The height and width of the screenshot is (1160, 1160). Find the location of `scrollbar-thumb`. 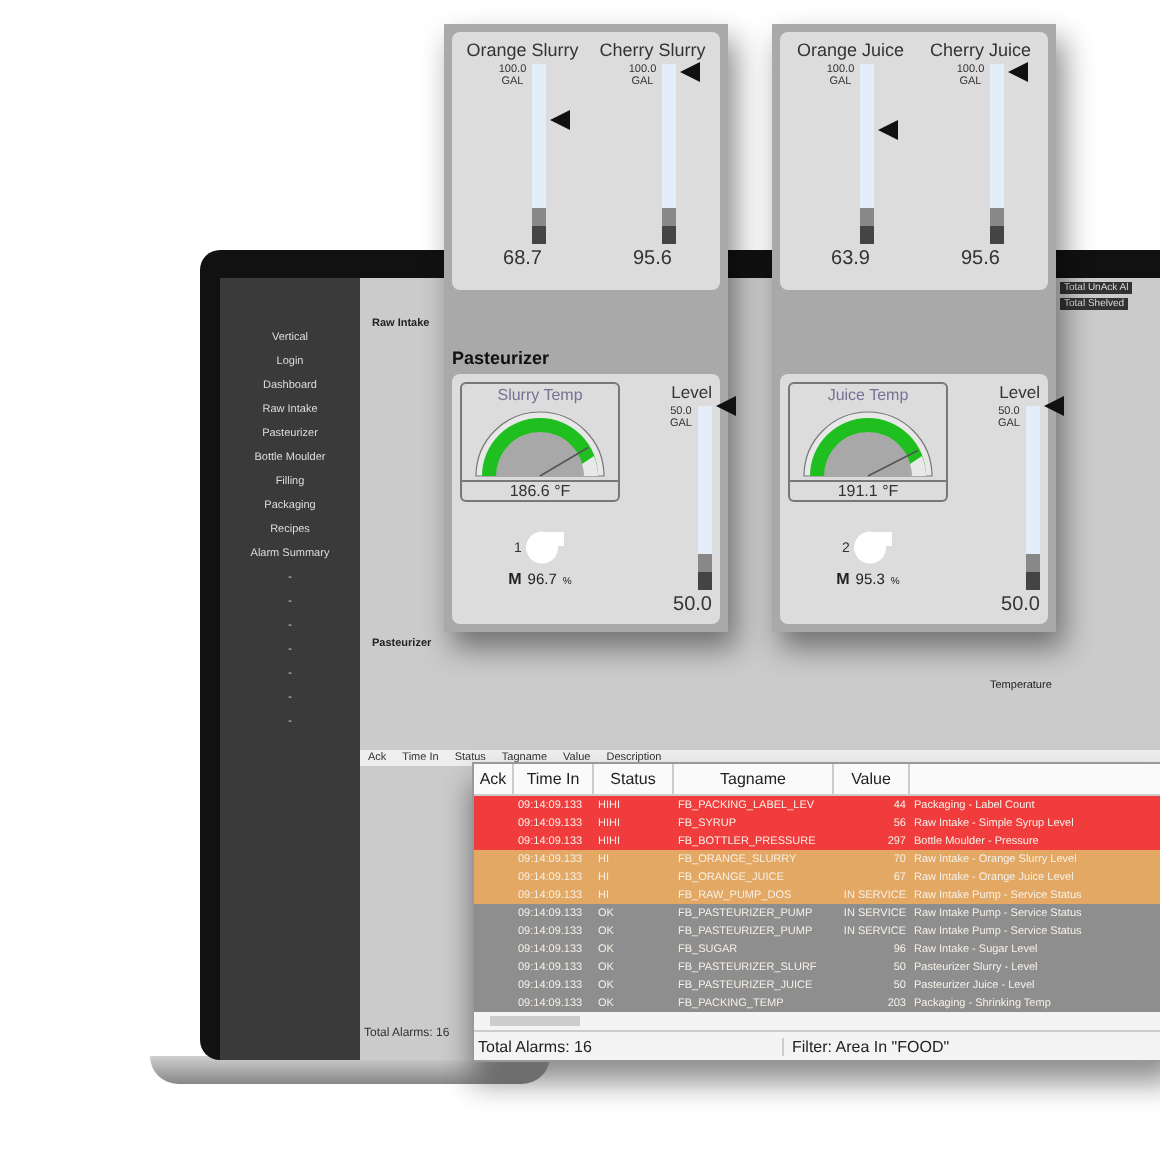

scrollbar-thumb is located at coordinates (535, 1021).